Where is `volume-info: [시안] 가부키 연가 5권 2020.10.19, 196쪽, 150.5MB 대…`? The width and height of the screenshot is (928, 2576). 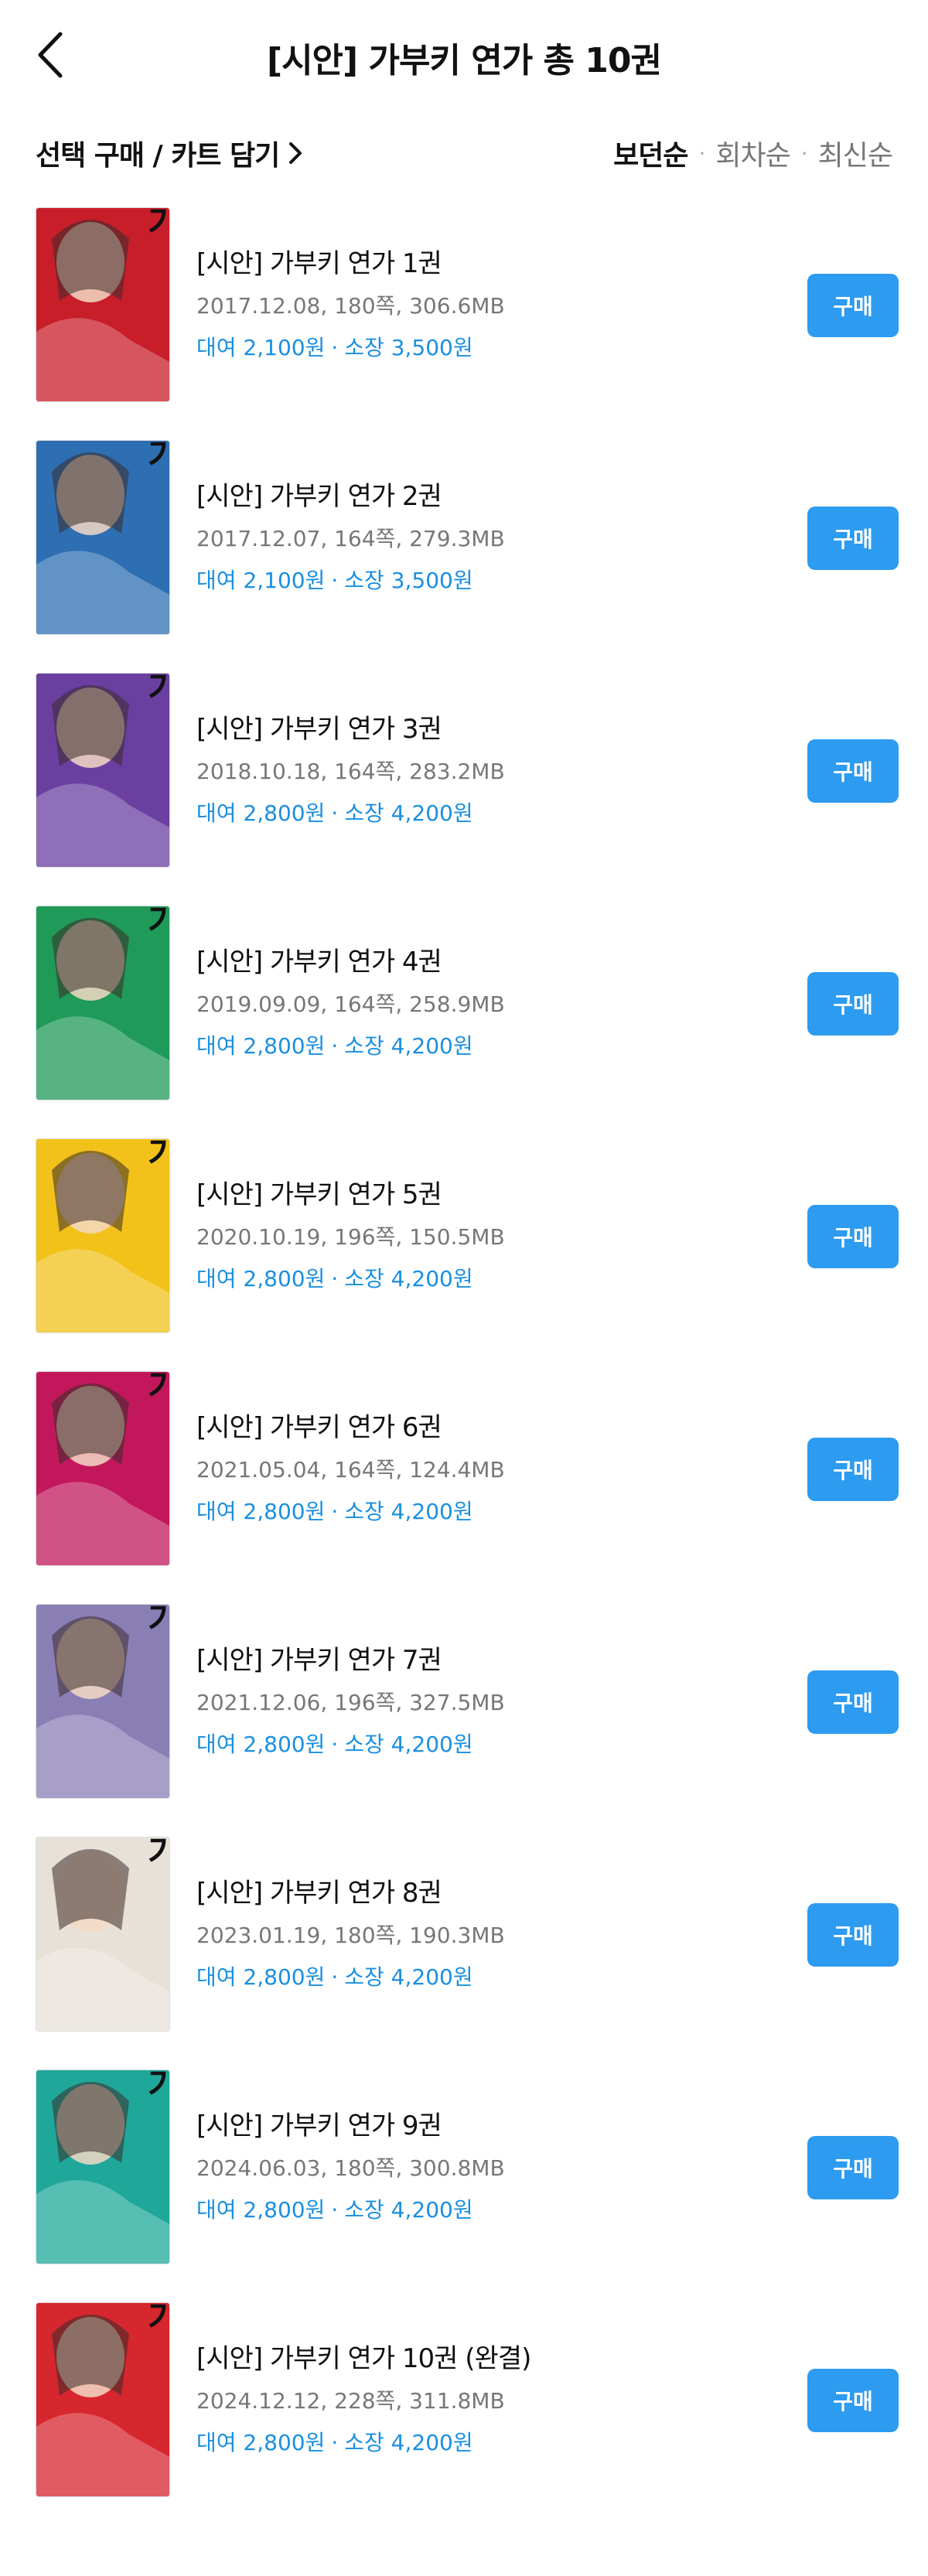
volume-info: [시안] 가부키 연가 5권 2020.10.19, 196쪽, 150.5MB 대… is located at coordinates (350, 1235).